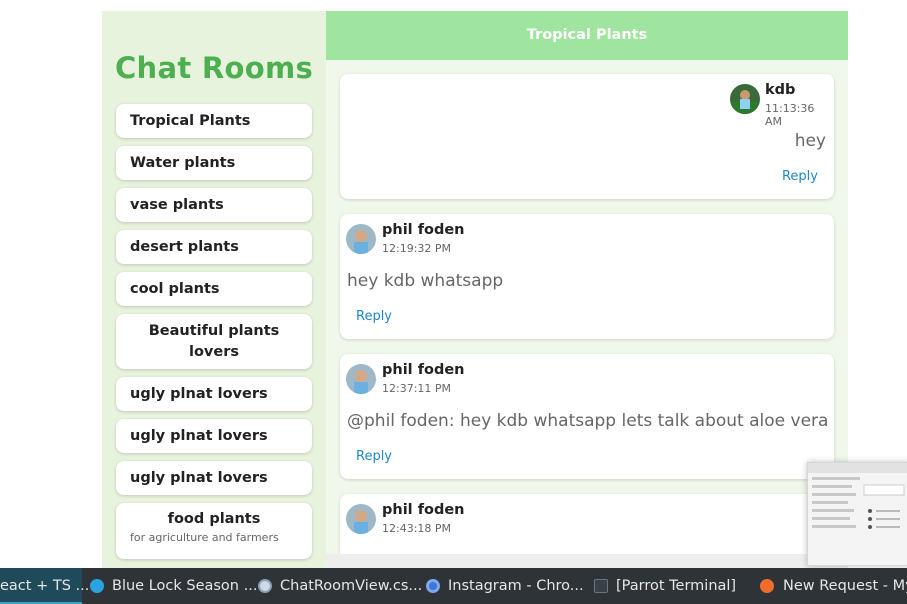  Describe the element at coordinates (214, 519) in the screenshot. I see `room-label: food plants` at that location.